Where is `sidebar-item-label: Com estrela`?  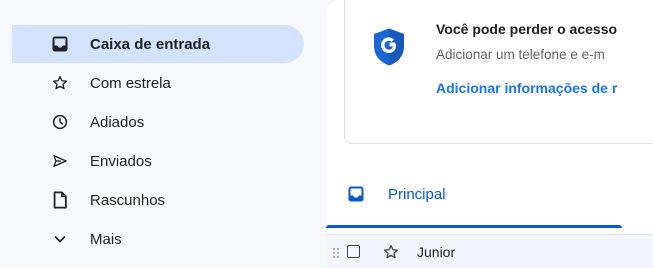 sidebar-item-label: Com estrela is located at coordinates (130, 83).